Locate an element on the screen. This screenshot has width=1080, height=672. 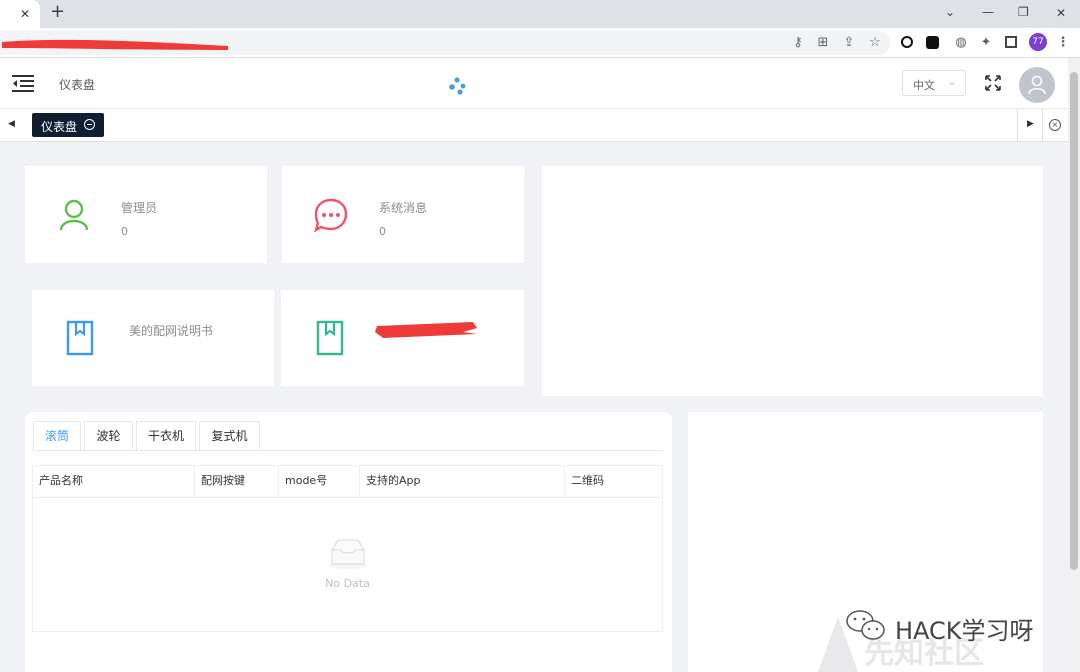
manual-label: 美的配网说明书 is located at coordinates (171, 331).